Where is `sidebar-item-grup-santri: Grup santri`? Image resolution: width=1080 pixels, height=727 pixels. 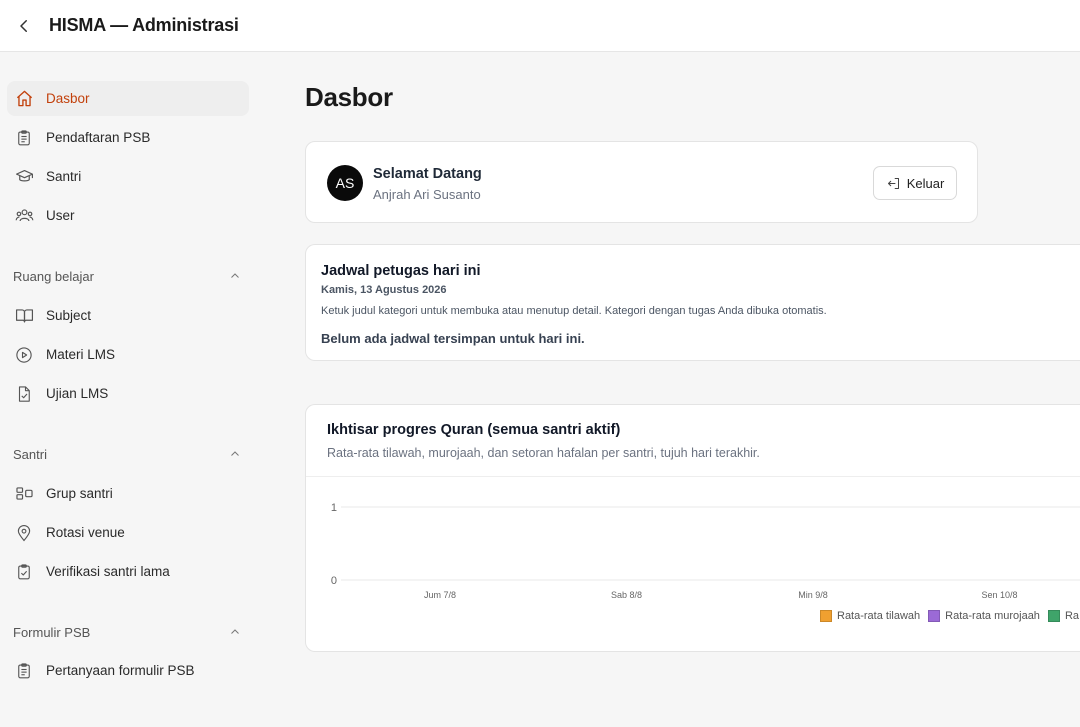
sidebar-item-grup-santri: Grup santri is located at coordinates (128, 493).